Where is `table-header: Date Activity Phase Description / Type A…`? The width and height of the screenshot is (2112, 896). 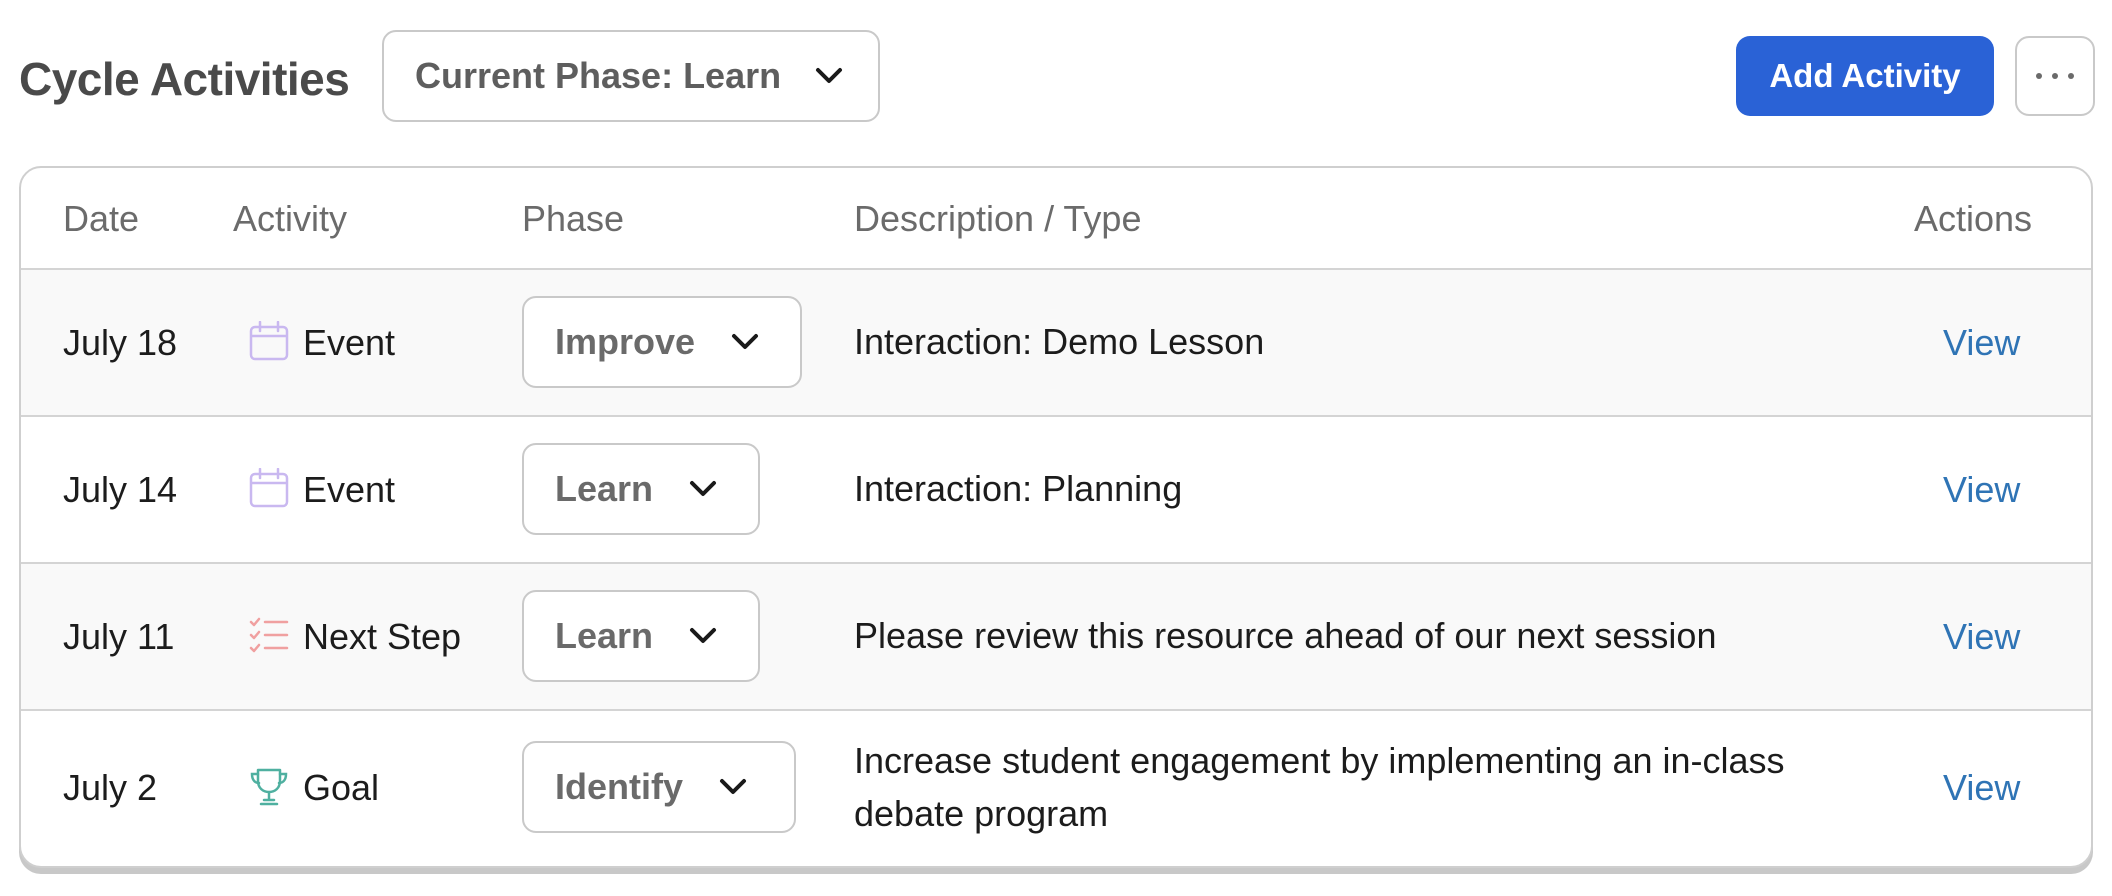
table-header: Date Activity Phase Description / Type A… is located at coordinates (1056, 219).